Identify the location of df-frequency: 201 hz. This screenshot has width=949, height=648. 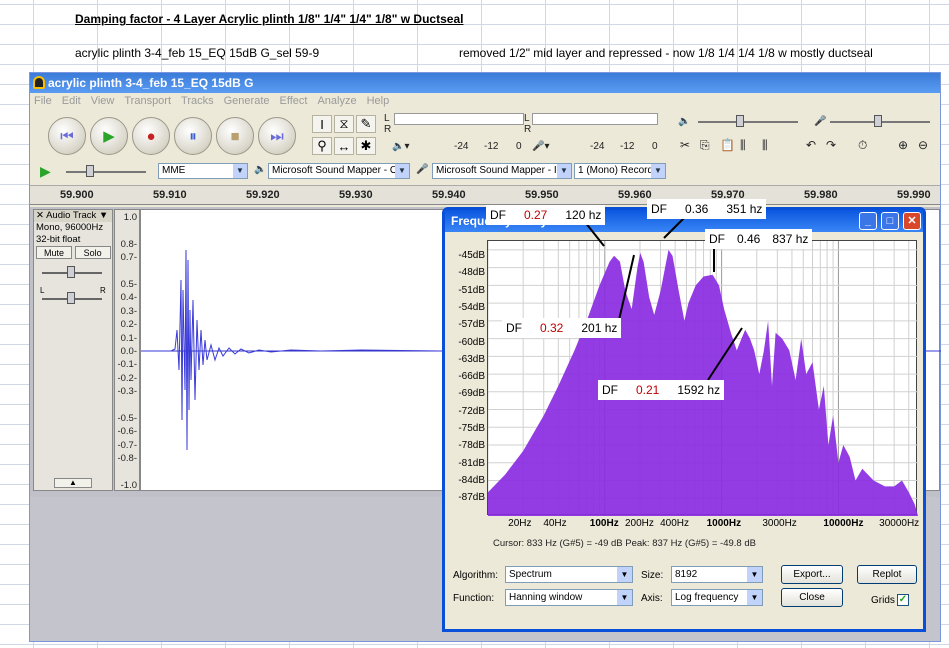
(599, 328).